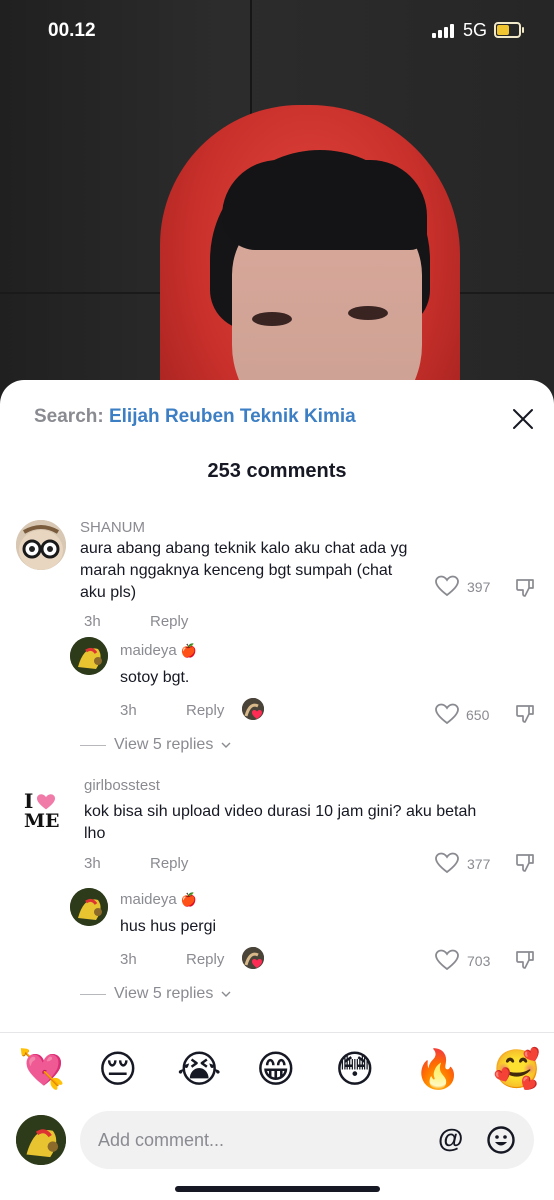 This screenshot has width=554, height=1200. Describe the element at coordinates (112, 527) in the screenshot. I see `comment-username: SHANUM` at that location.